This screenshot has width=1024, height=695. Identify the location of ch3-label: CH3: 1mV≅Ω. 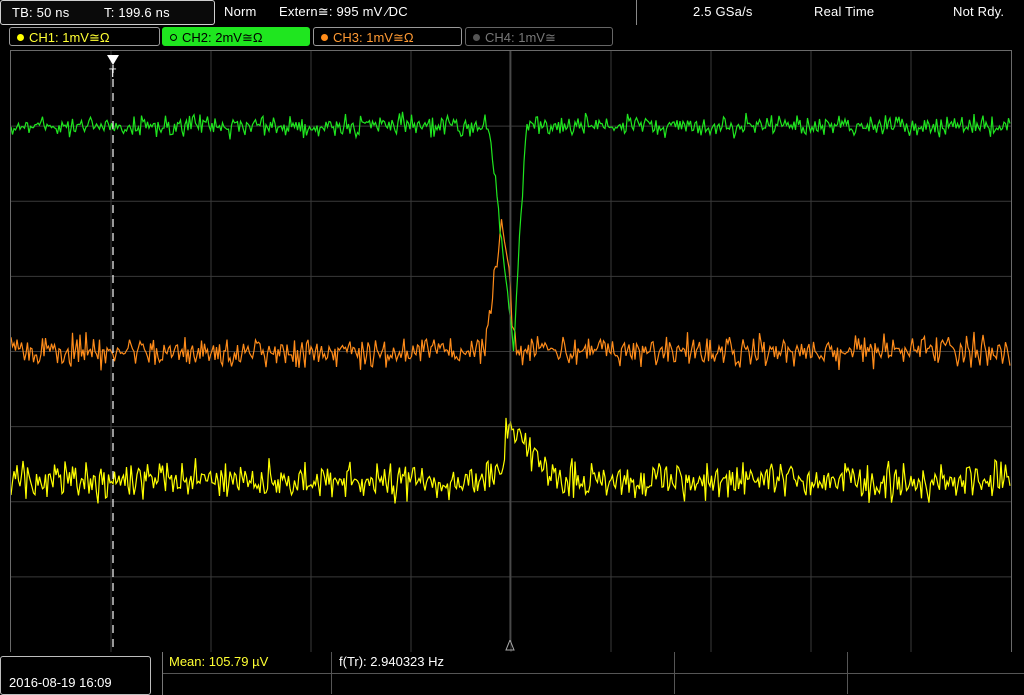
(373, 37).